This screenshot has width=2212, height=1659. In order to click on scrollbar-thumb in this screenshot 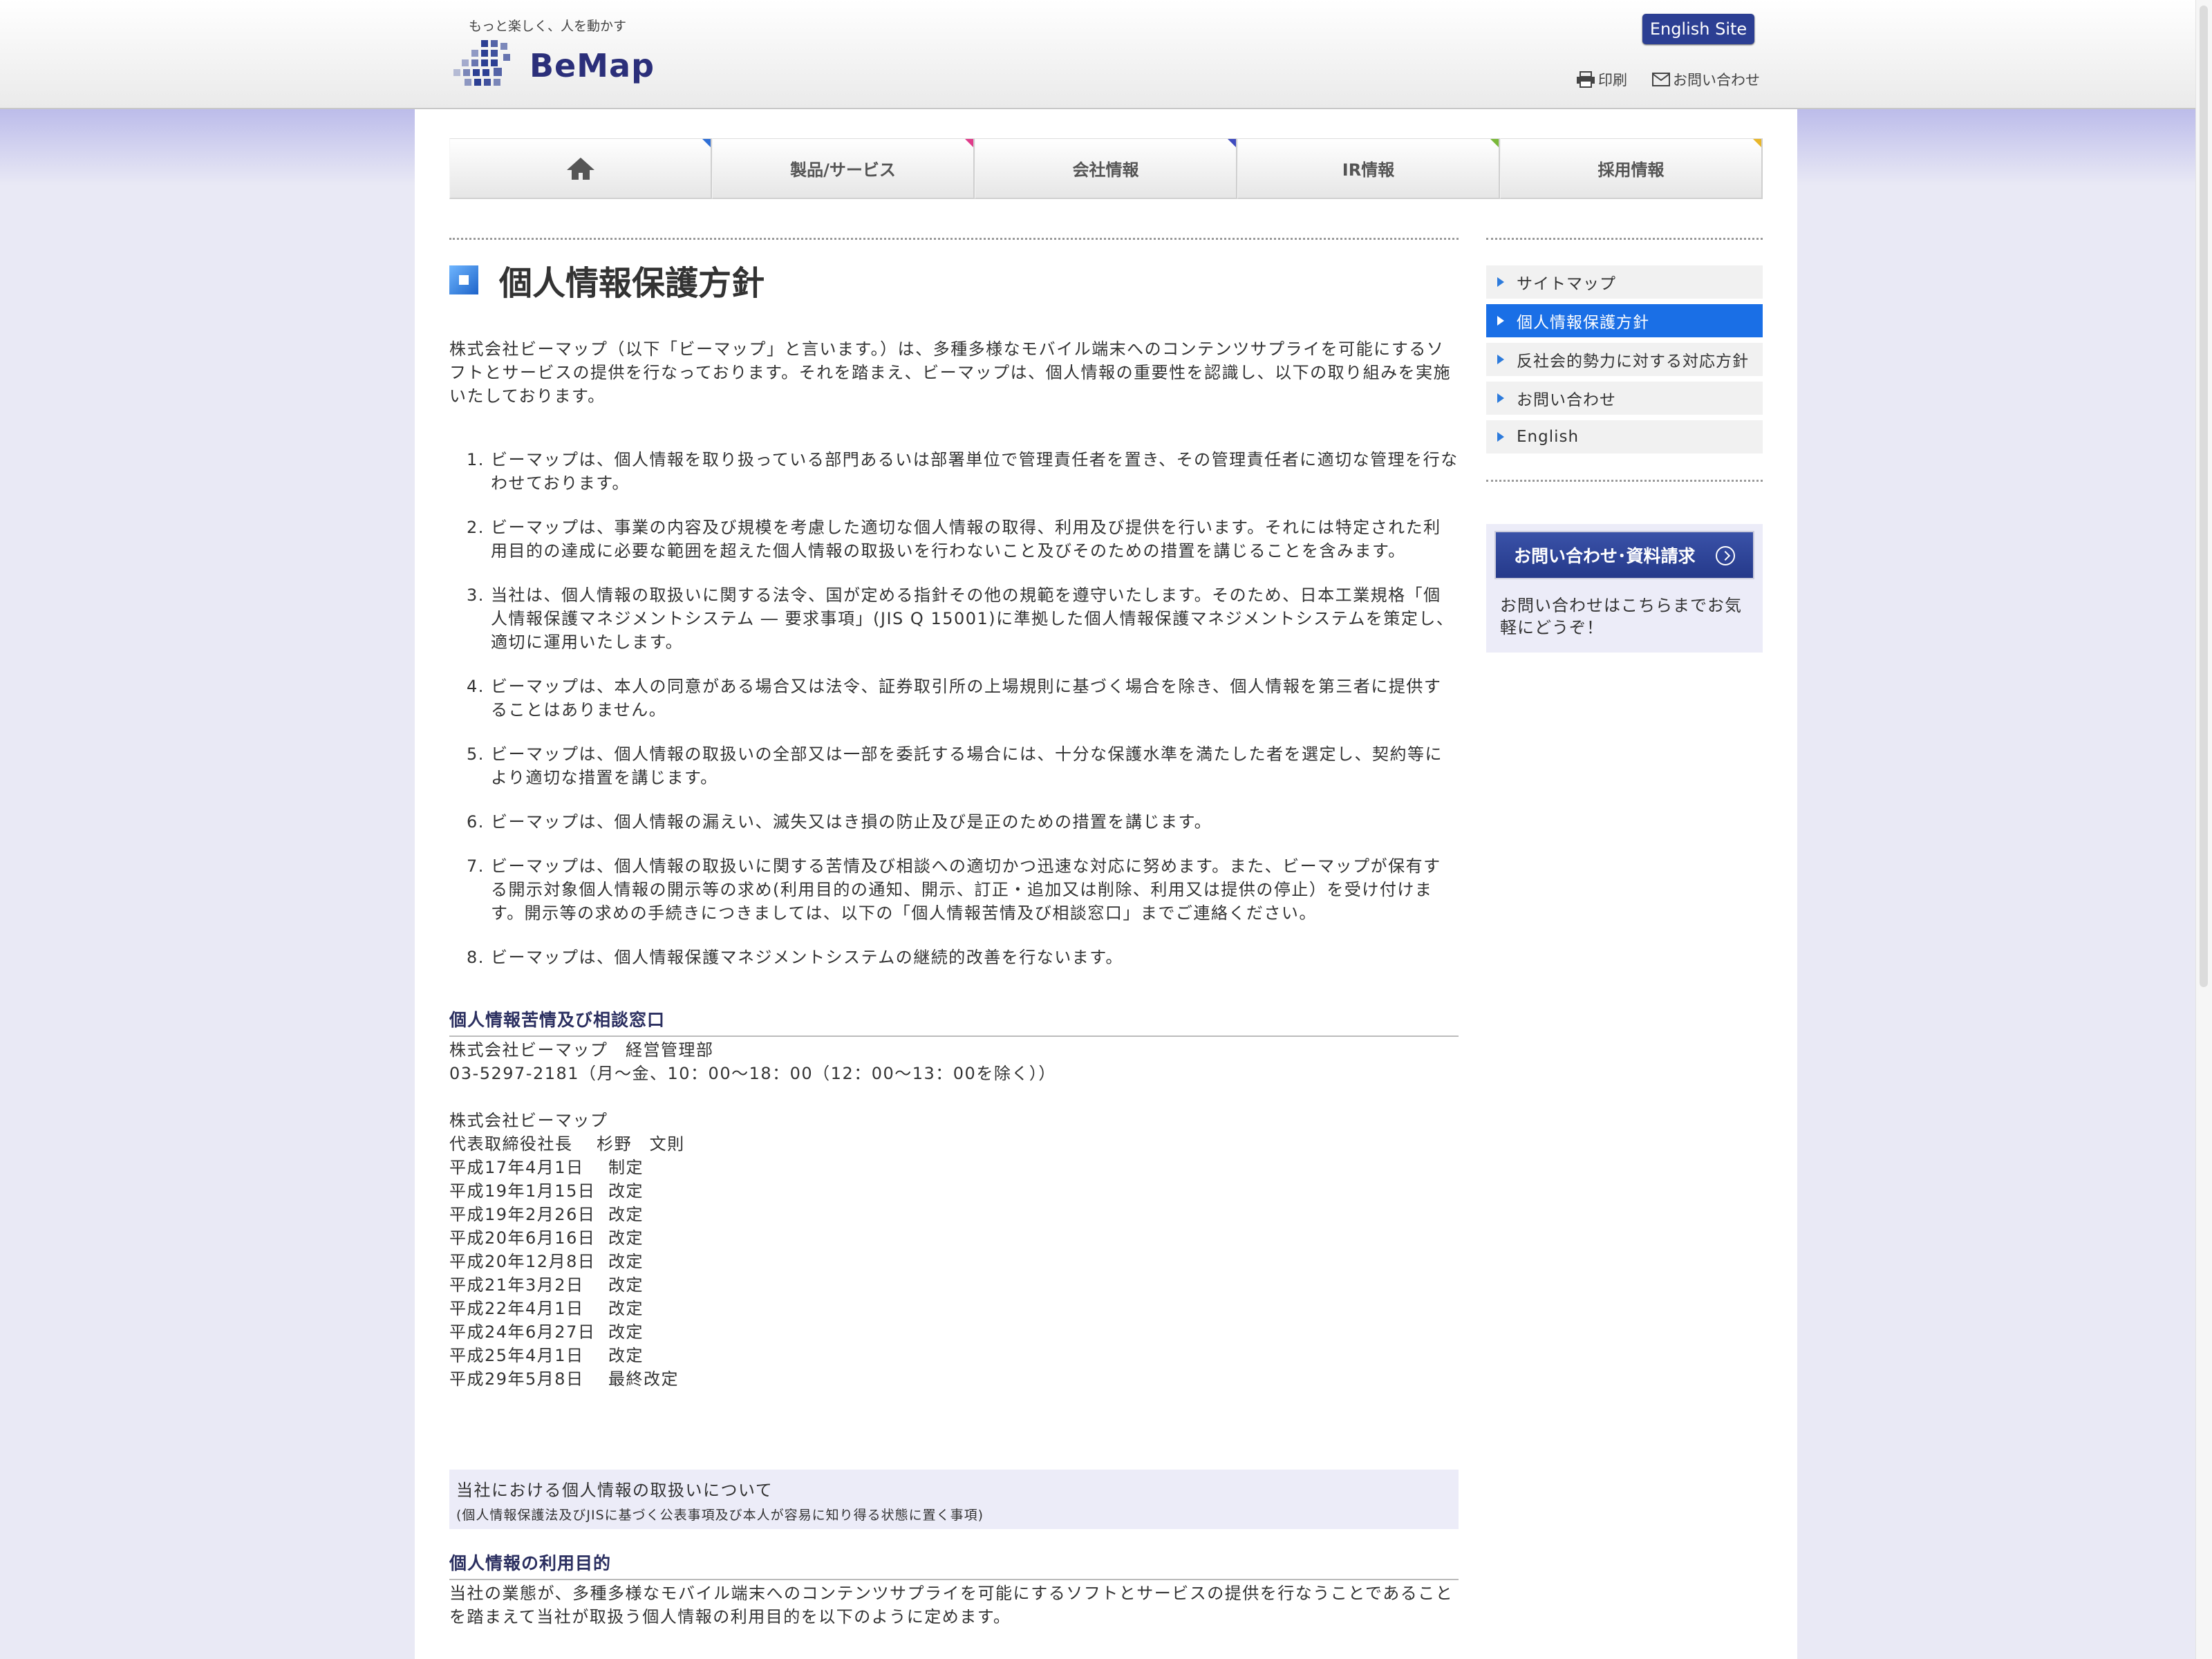, I will do `click(2204, 496)`.